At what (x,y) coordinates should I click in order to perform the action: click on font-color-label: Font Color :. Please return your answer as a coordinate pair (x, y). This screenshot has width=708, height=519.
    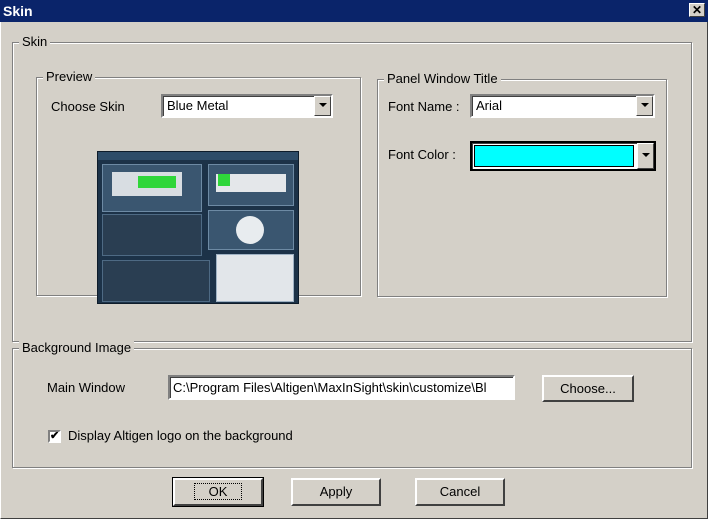
    Looking at the image, I should click on (422, 154).